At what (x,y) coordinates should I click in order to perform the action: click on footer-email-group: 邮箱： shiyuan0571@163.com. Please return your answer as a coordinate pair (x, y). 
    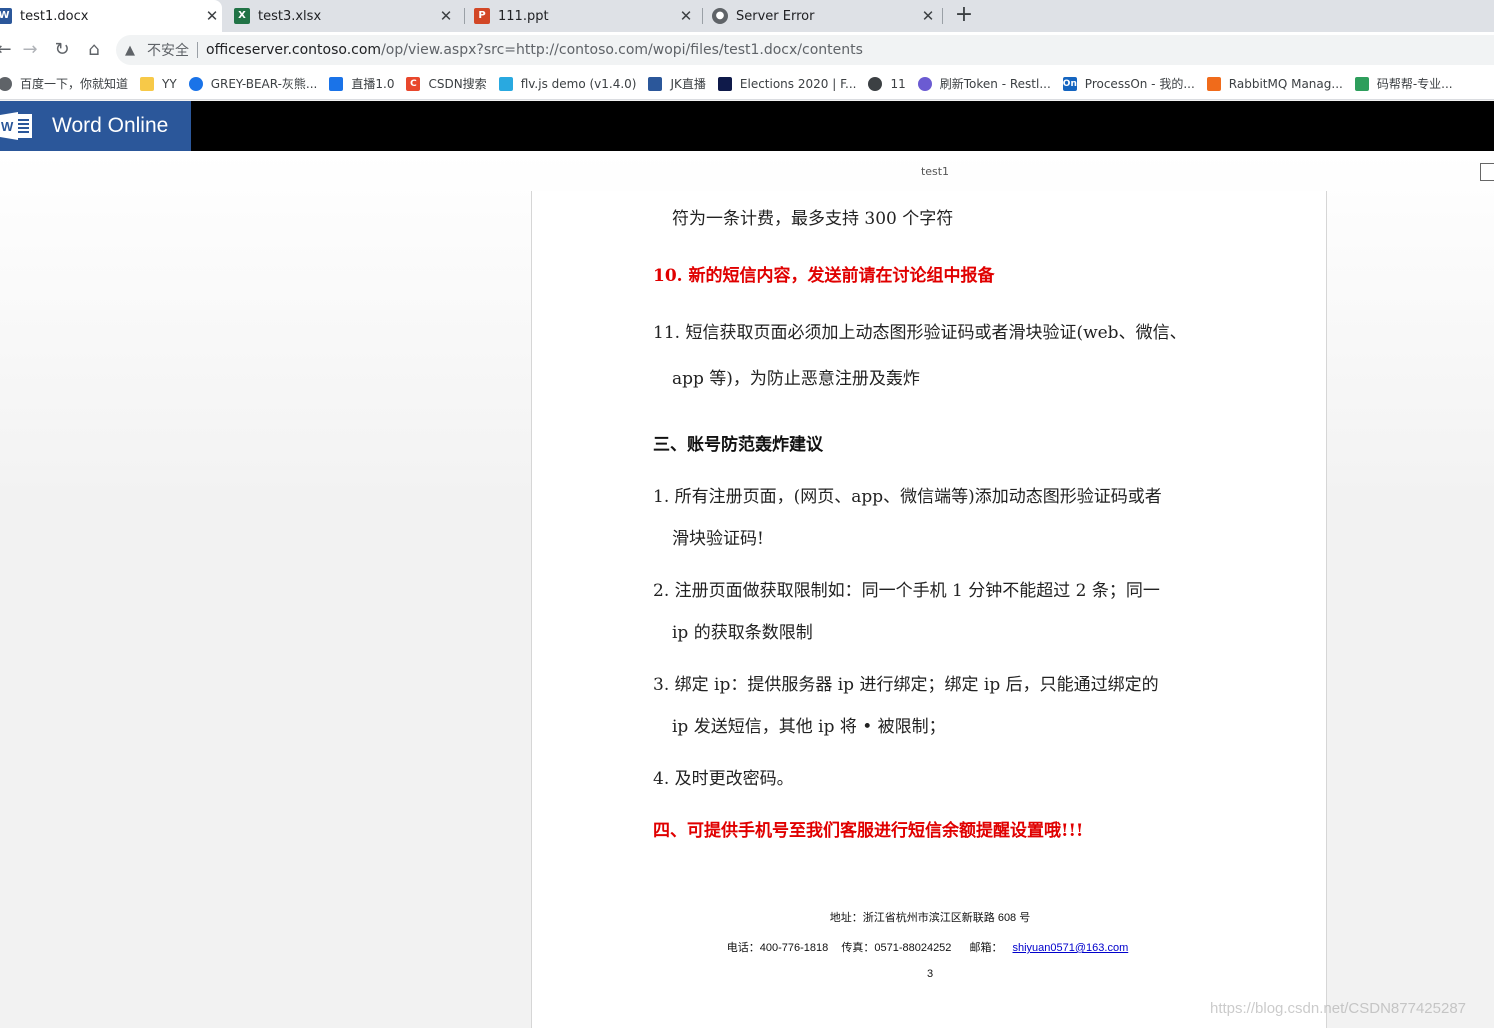
    Looking at the image, I should click on (1048, 948).